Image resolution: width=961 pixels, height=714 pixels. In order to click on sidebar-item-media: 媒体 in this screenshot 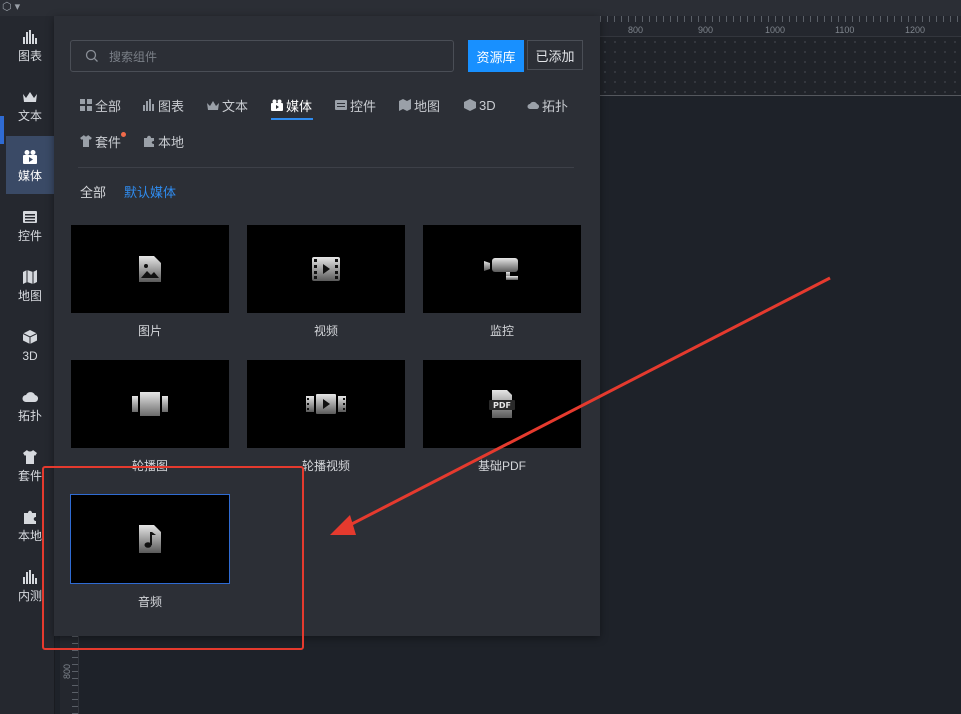, I will do `click(30, 165)`.